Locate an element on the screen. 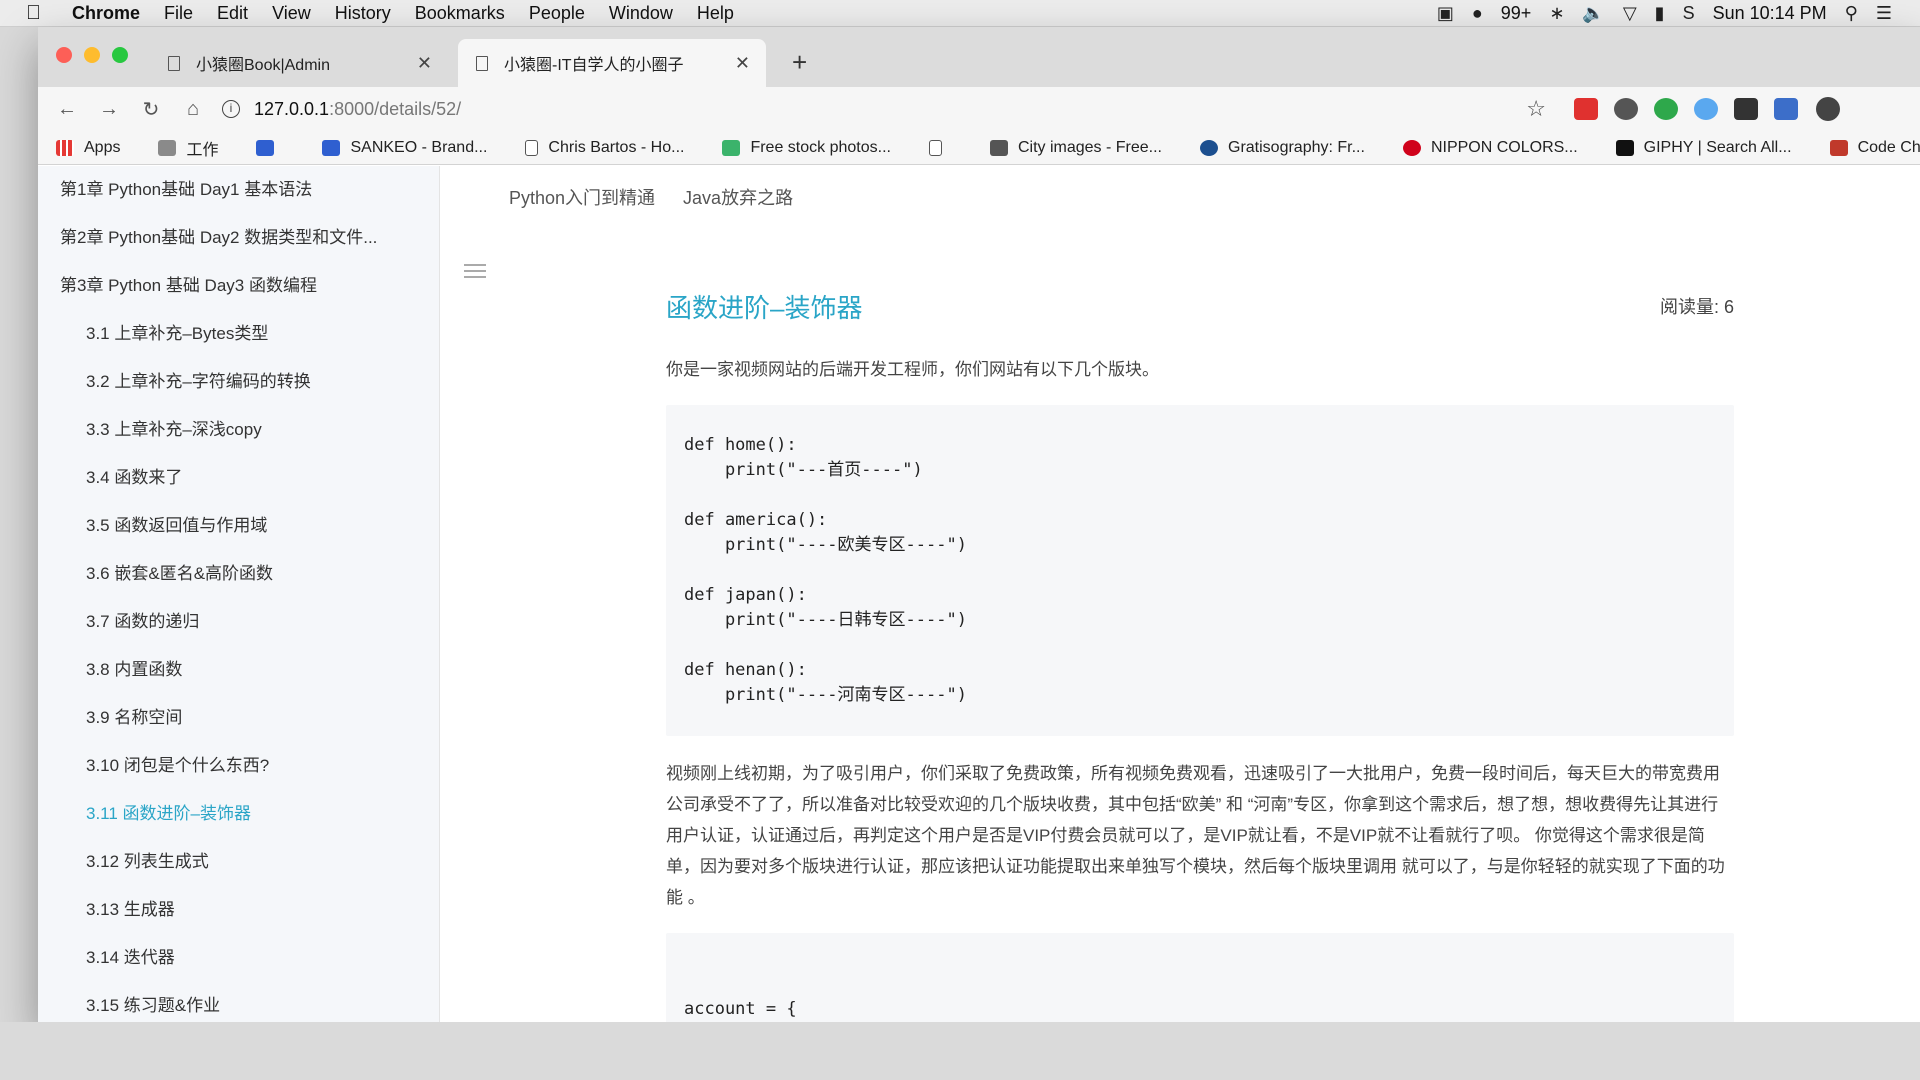  menu-help: Help is located at coordinates (715, 13).